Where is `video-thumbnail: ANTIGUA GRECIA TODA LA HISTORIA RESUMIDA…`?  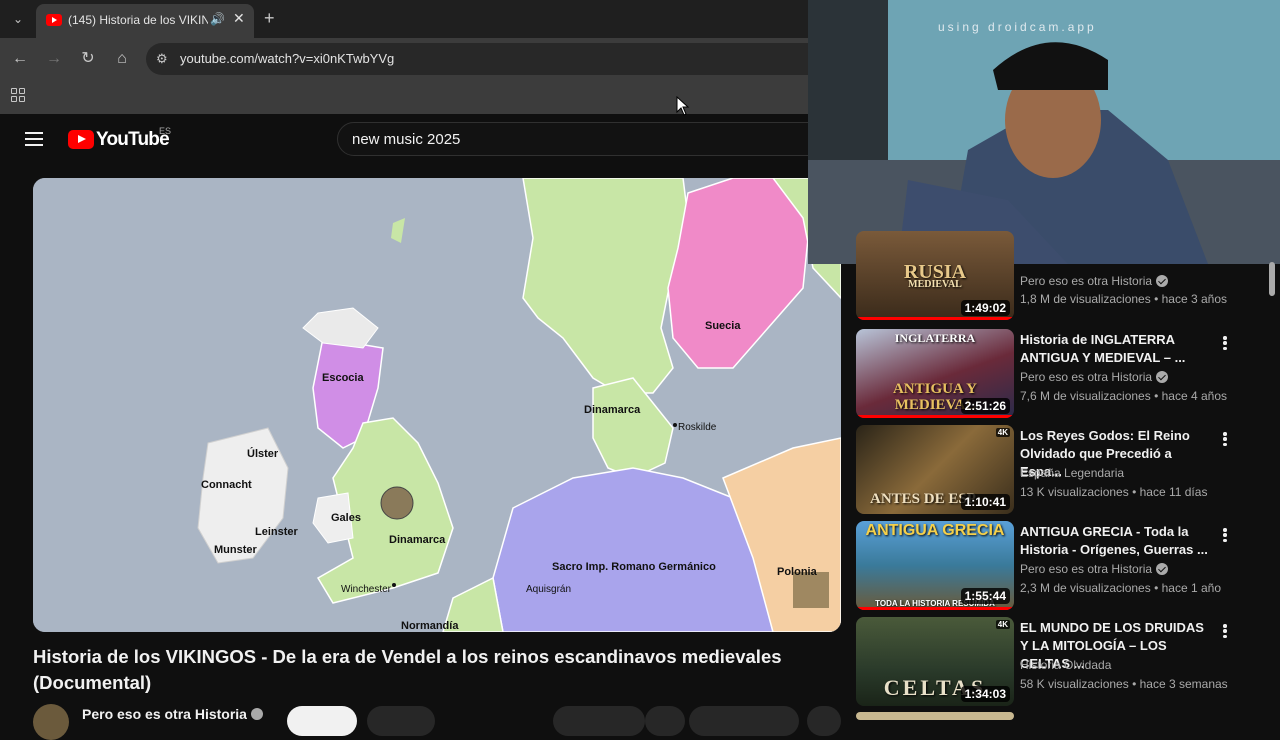 video-thumbnail: ANTIGUA GRECIA TODA LA HISTORIA RESUMIDA… is located at coordinates (935, 565).